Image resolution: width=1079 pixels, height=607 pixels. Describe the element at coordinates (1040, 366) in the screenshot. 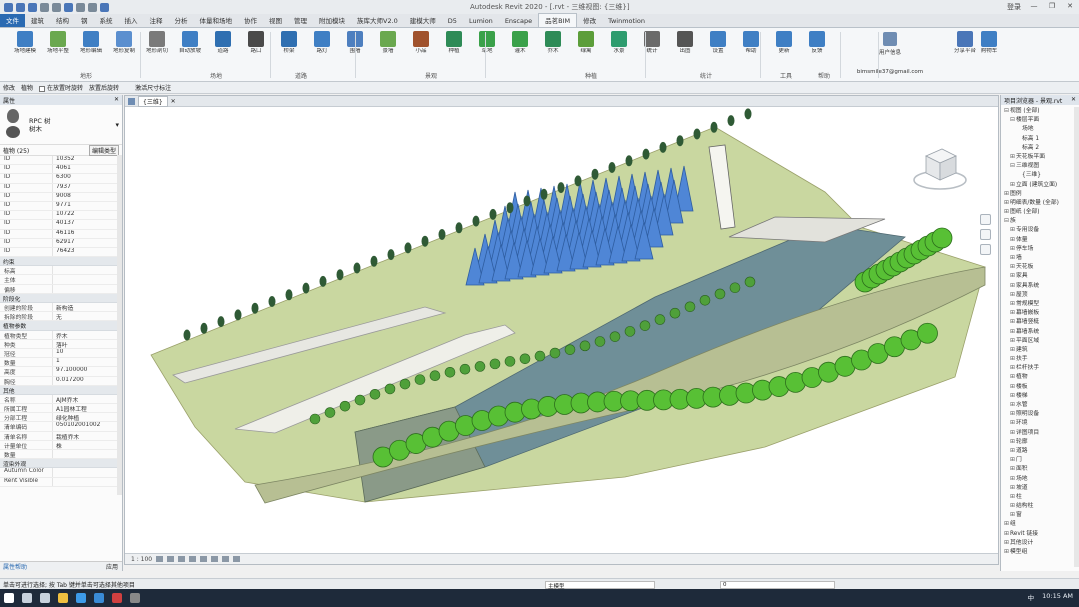

I see `browser-tree-item: ⊞栏杆扶手` at that location.